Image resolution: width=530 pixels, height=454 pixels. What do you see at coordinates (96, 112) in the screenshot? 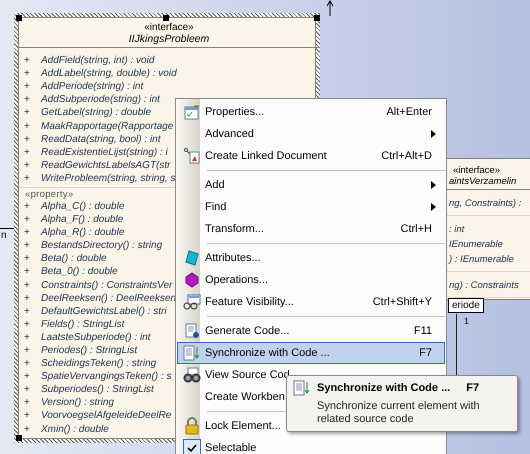
I see `operation-text: GetLabel(string) : double` at bounding box center [96, 112].